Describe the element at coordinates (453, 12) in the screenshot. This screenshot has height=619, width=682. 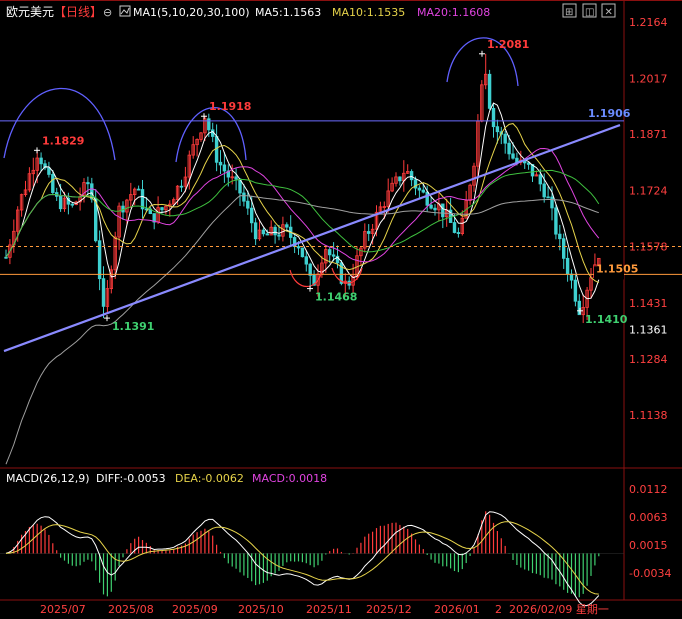
I see `ma20-value: MA20:1.1608` at that location.